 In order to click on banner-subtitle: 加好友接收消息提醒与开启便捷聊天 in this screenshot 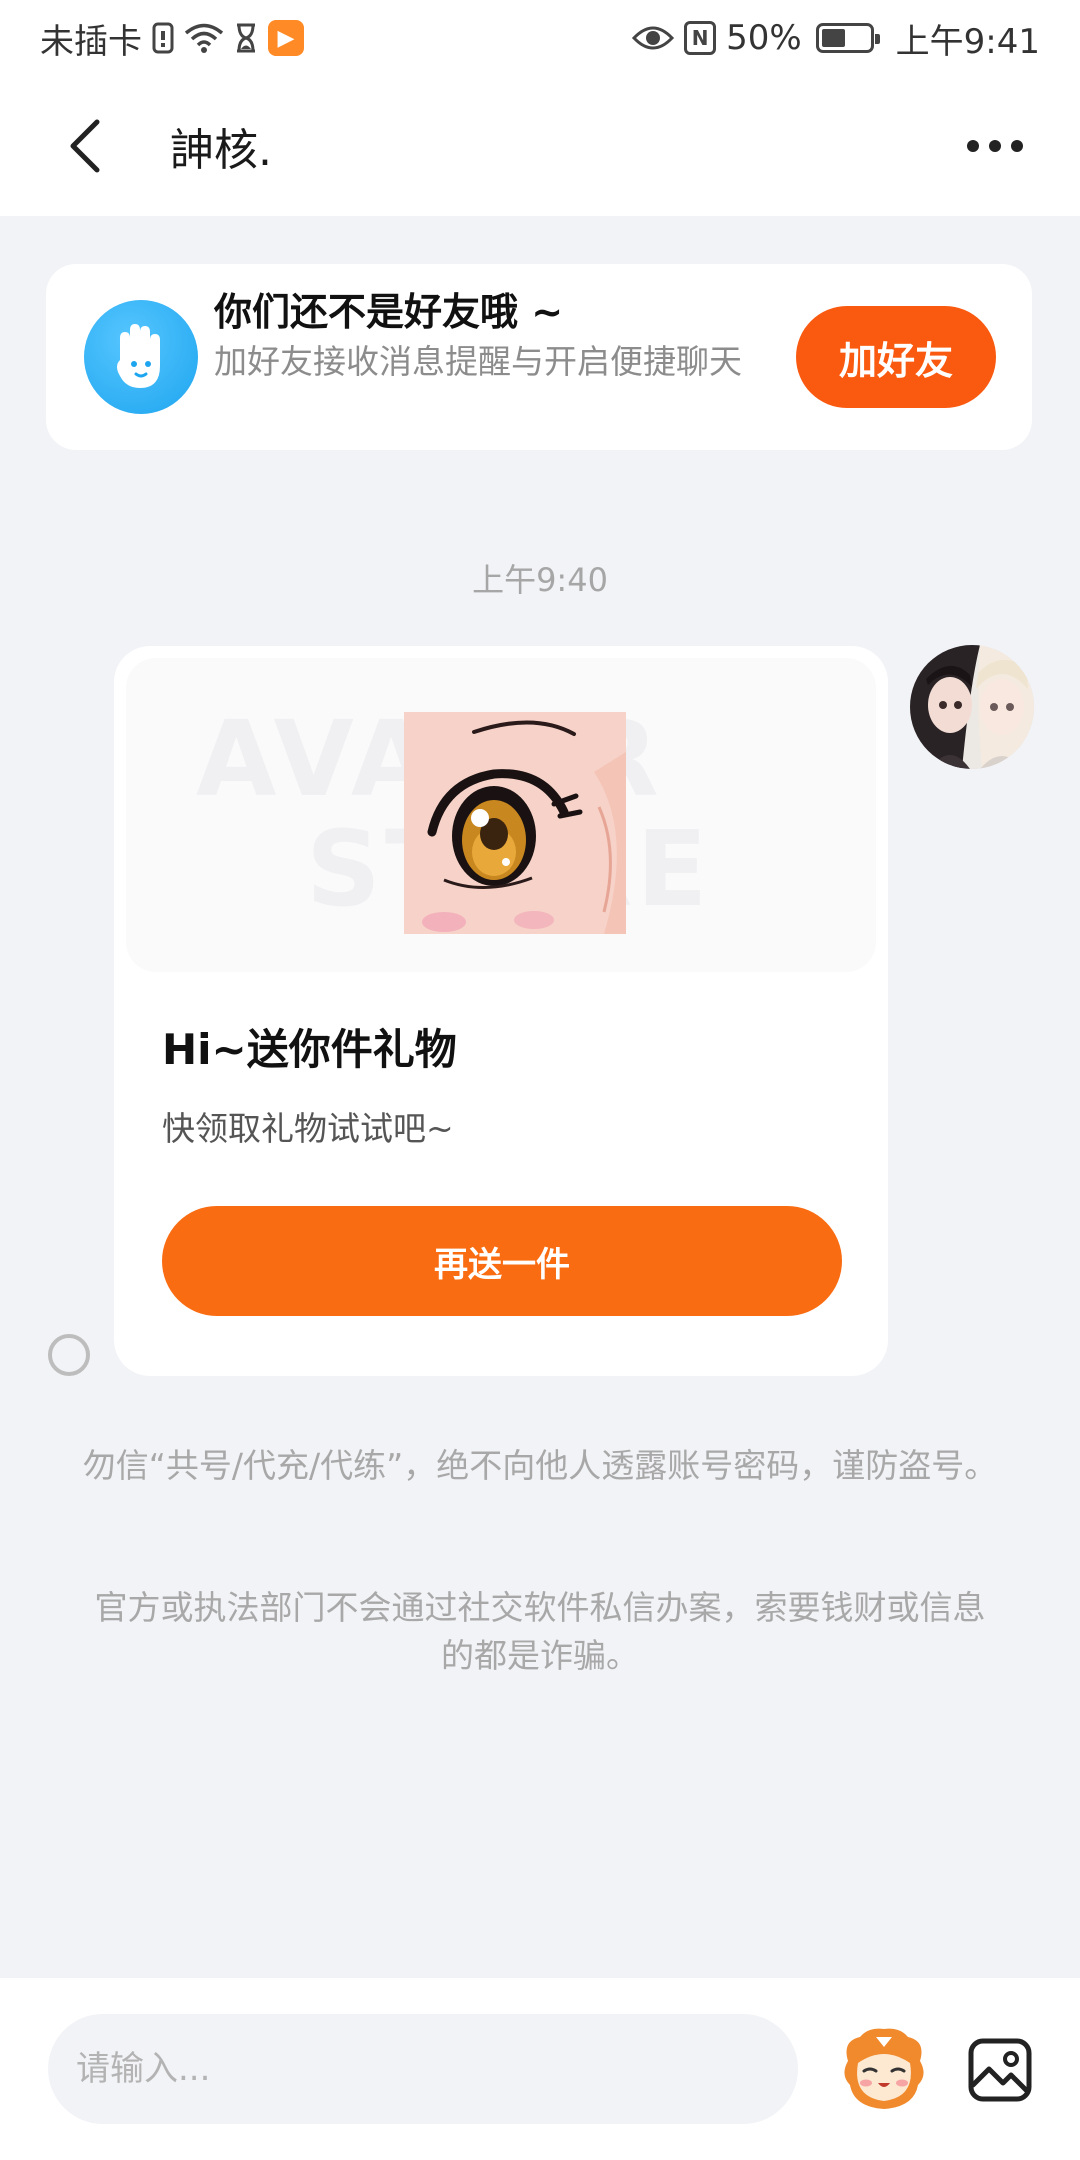, I will do `click(478, 361)`.